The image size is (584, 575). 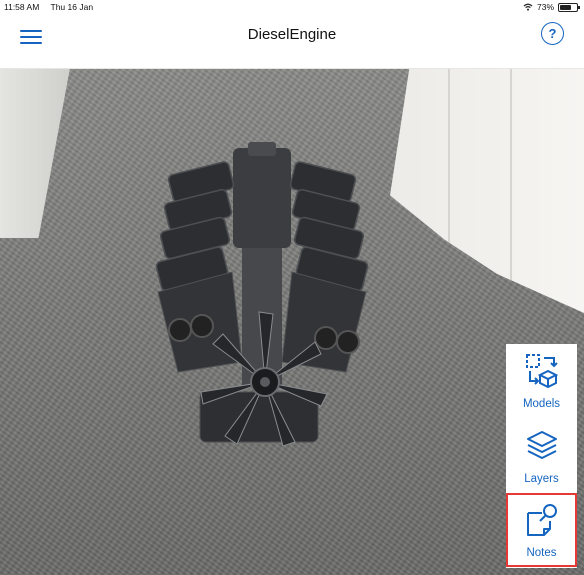 What do you see at coordinates (22, 7) in the screenshot?
I see `status-time: 11:58 AM` at bounding box center [22, 7].